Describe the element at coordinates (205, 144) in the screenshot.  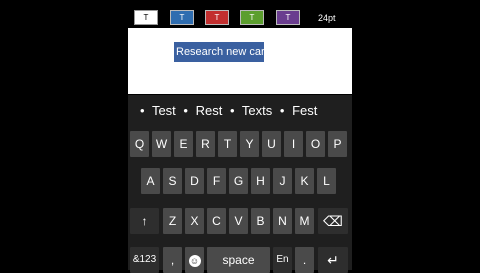
I see `key-r: R` at that location.